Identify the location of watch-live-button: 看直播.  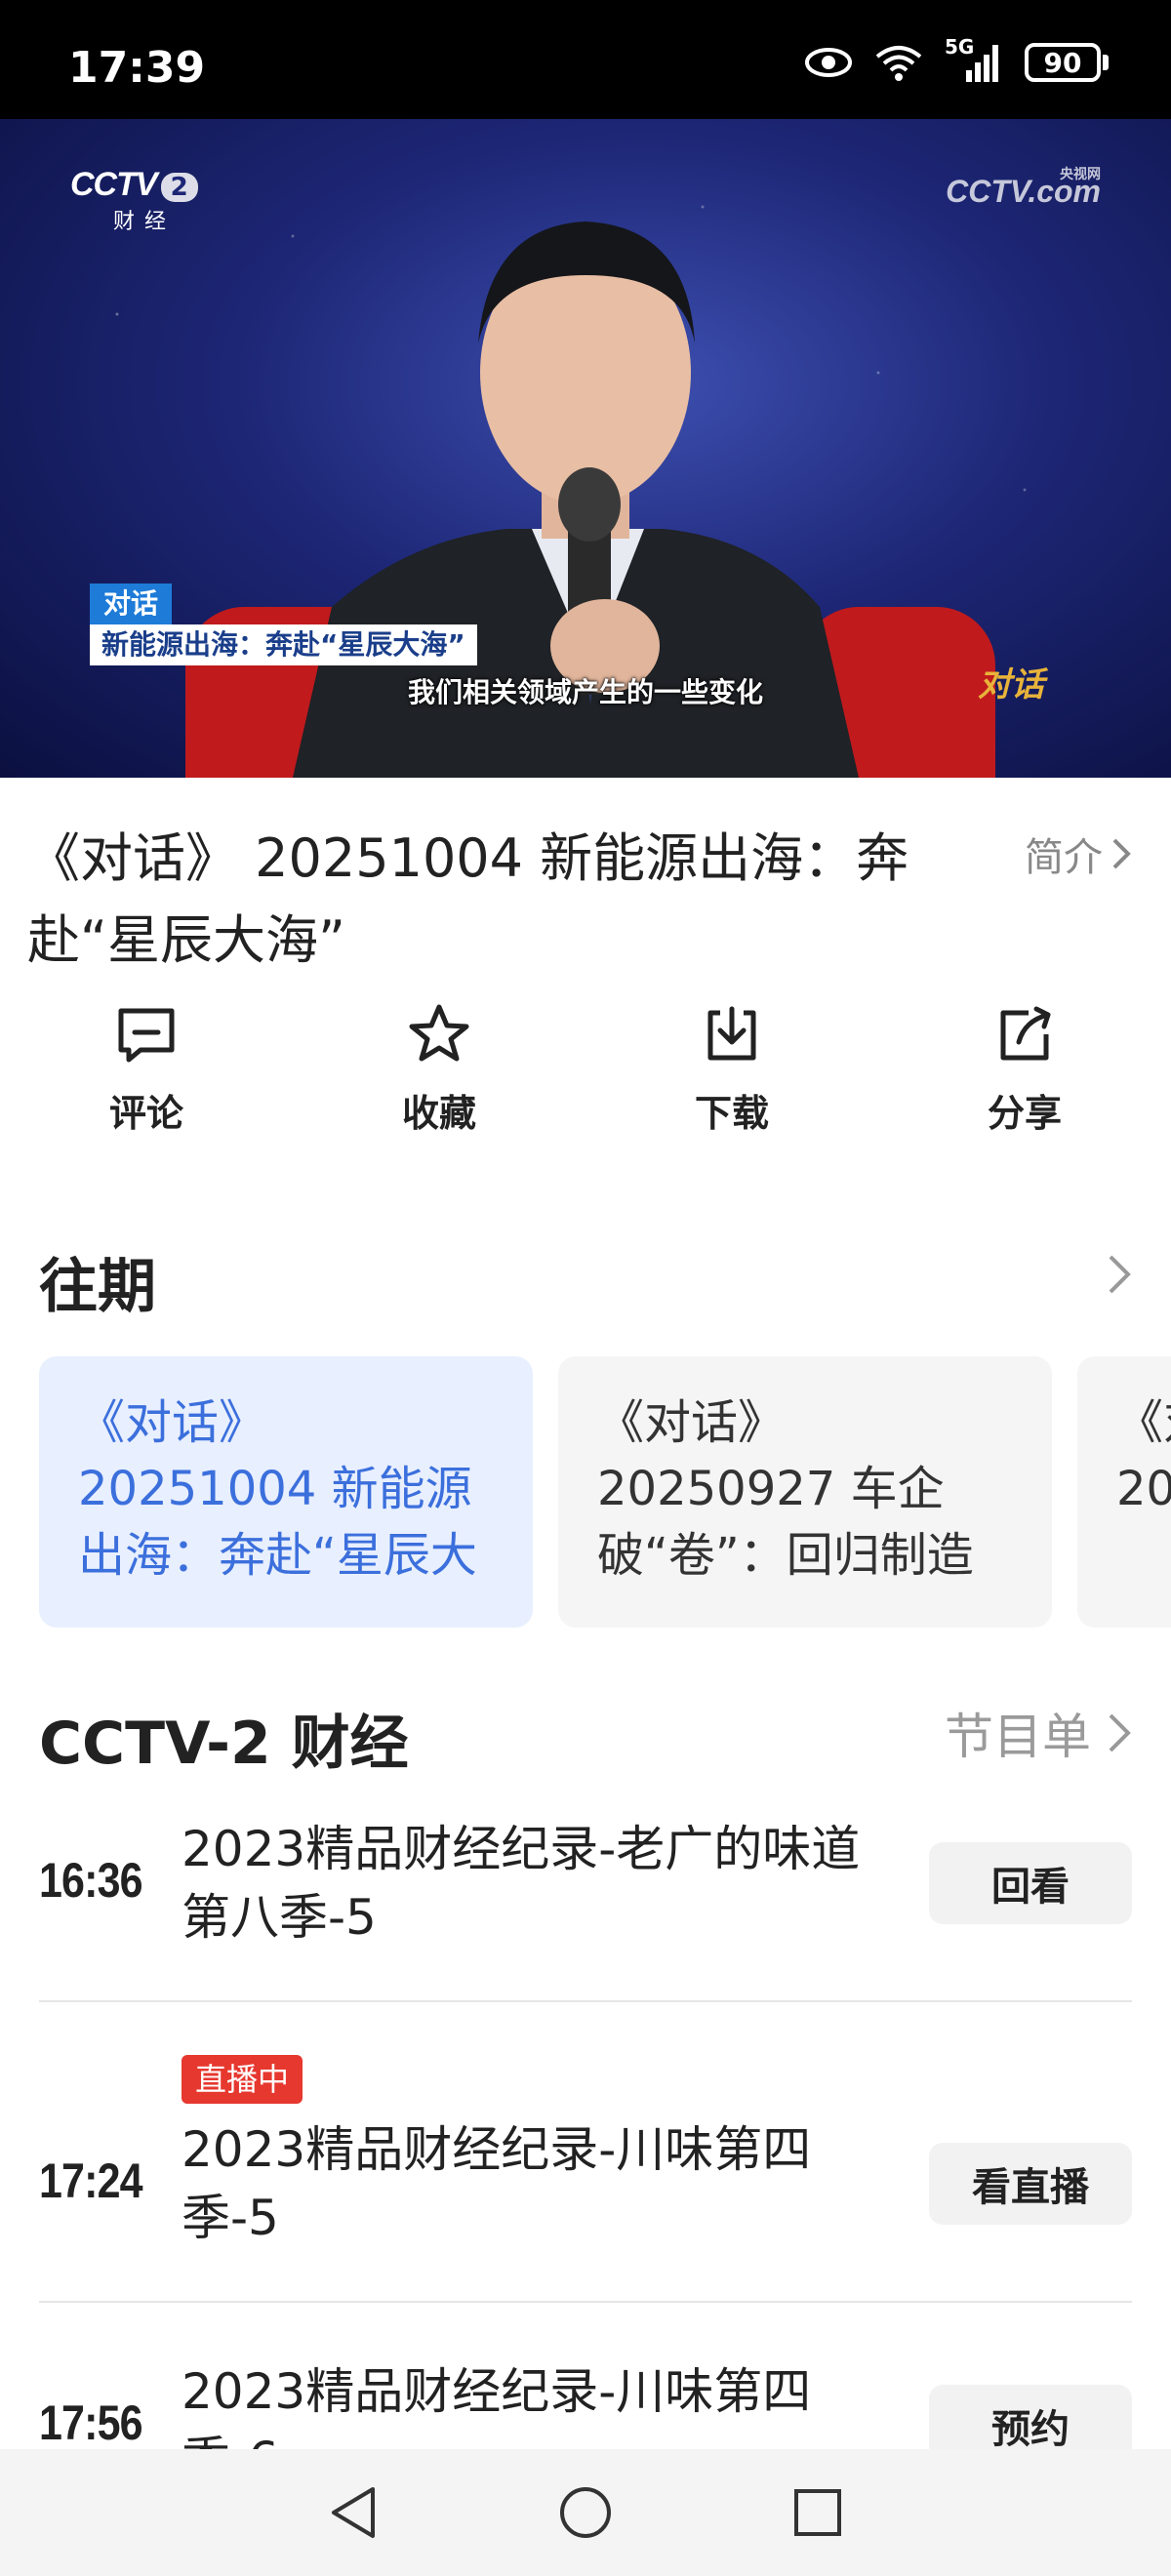
(1030, 2184).